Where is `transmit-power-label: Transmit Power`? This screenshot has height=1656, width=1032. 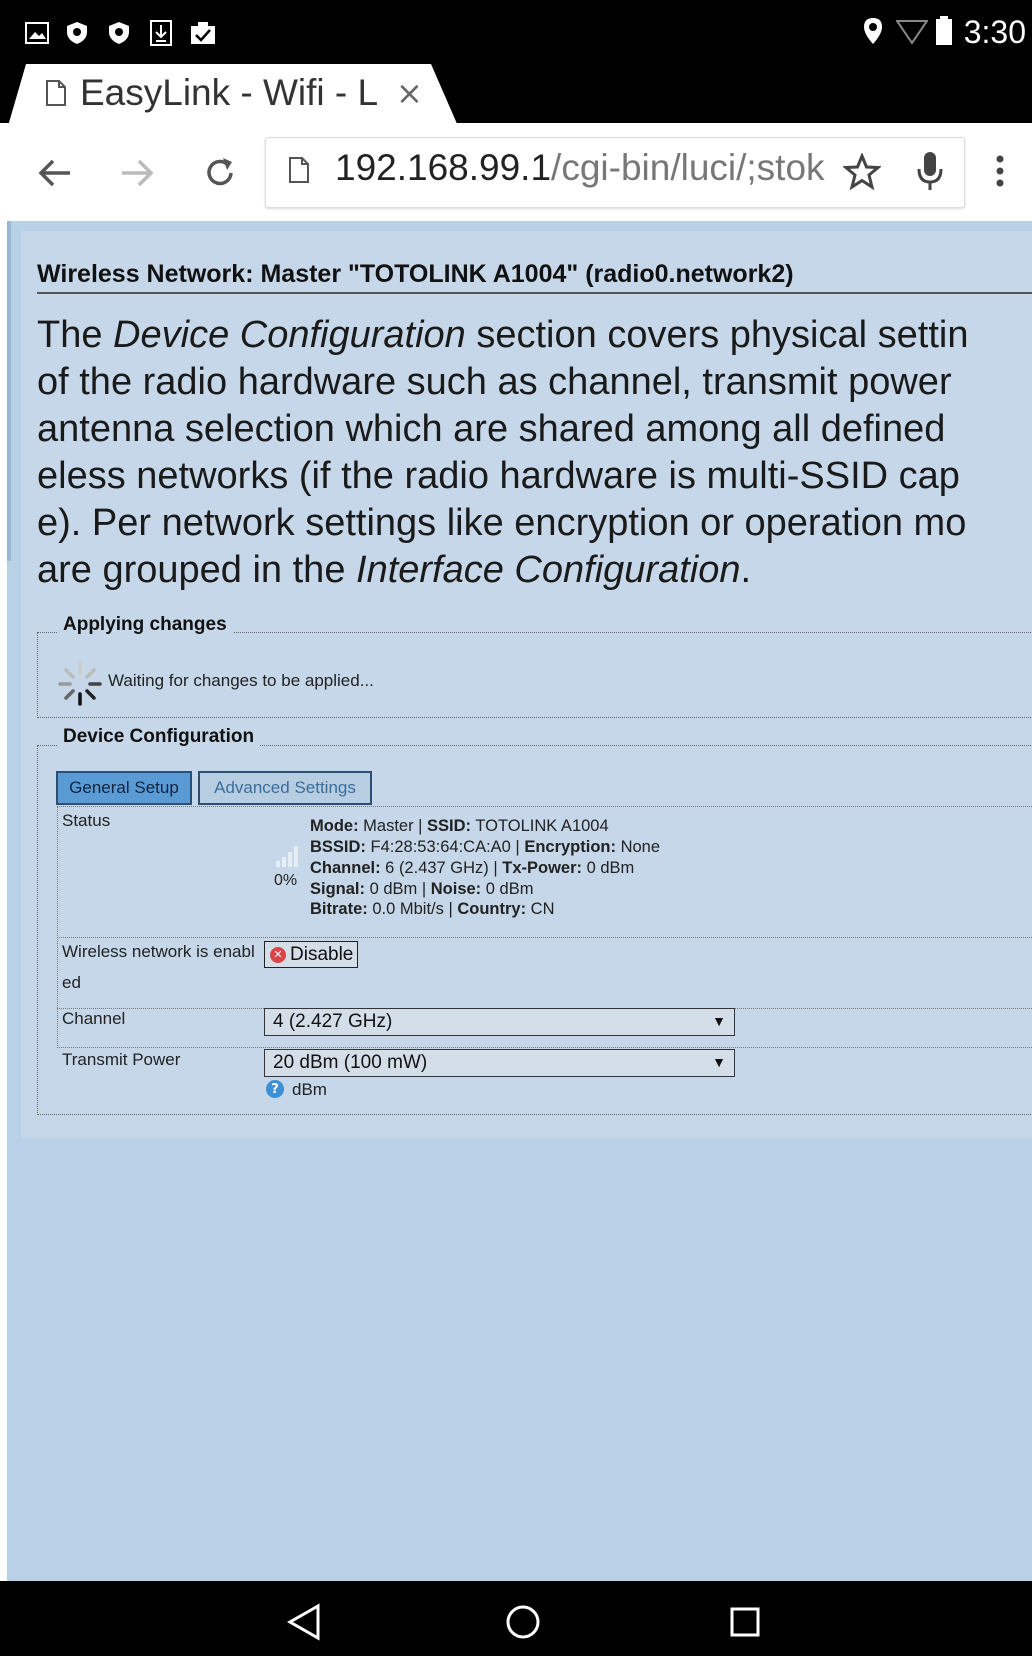 transmit-power-label: Transmit Power is located at coordinates (121, 1059).